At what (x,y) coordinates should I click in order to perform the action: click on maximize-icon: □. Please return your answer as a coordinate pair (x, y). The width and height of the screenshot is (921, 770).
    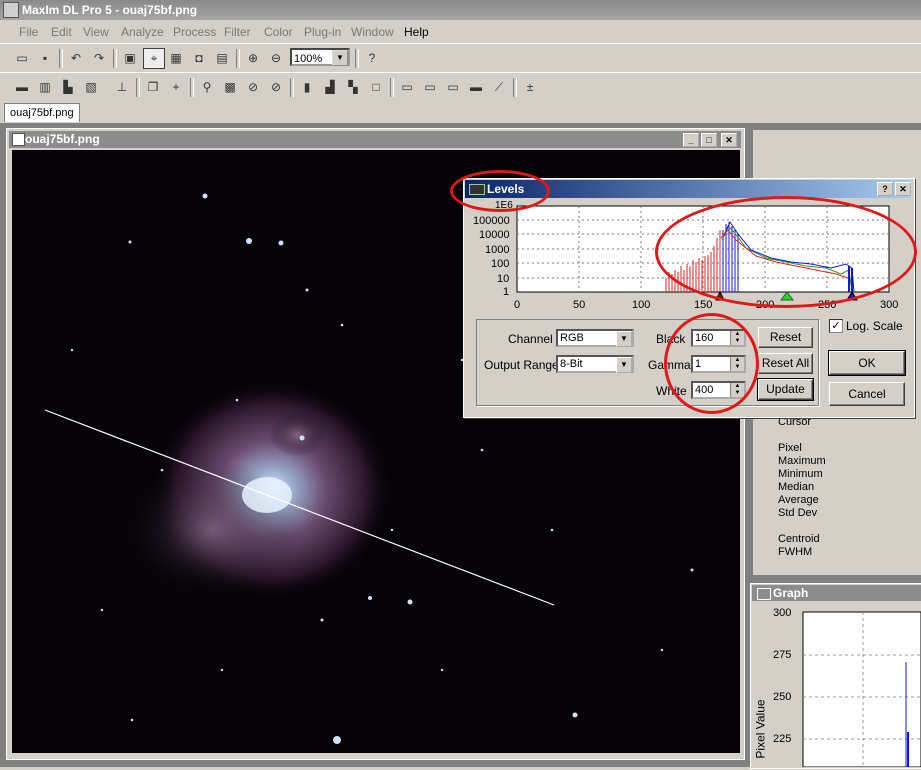
    Looking at the image, I should click on (709, 140).